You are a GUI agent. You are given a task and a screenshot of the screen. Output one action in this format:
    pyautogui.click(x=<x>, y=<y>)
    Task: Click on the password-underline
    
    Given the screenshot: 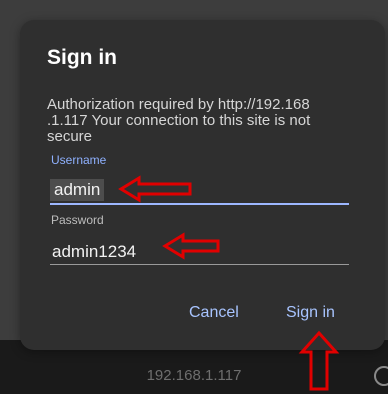 What is the action you would take?
    pyautogui.click(x=199, y=264)
    